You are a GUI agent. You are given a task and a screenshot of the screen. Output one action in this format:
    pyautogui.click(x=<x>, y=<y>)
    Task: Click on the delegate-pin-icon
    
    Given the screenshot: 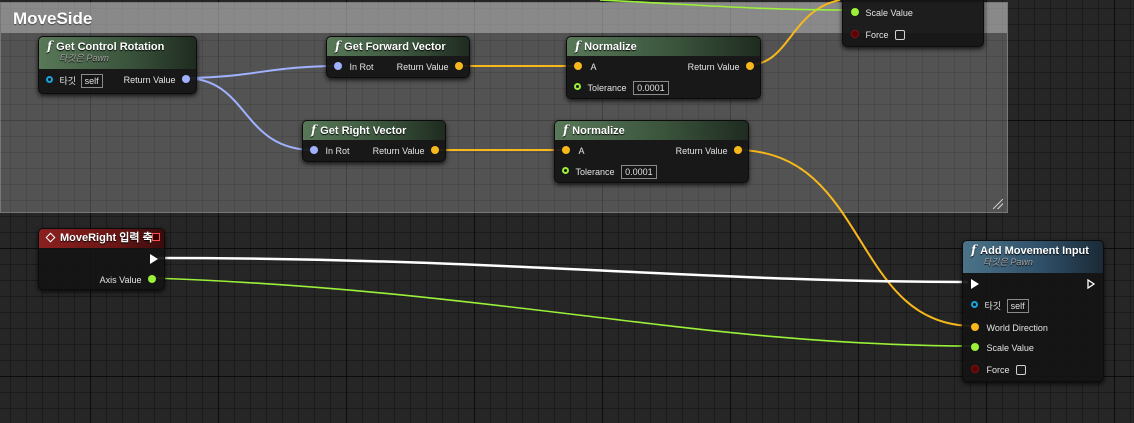 What is the action you would take?
    pyautogui.click(x=156, y=237)
    